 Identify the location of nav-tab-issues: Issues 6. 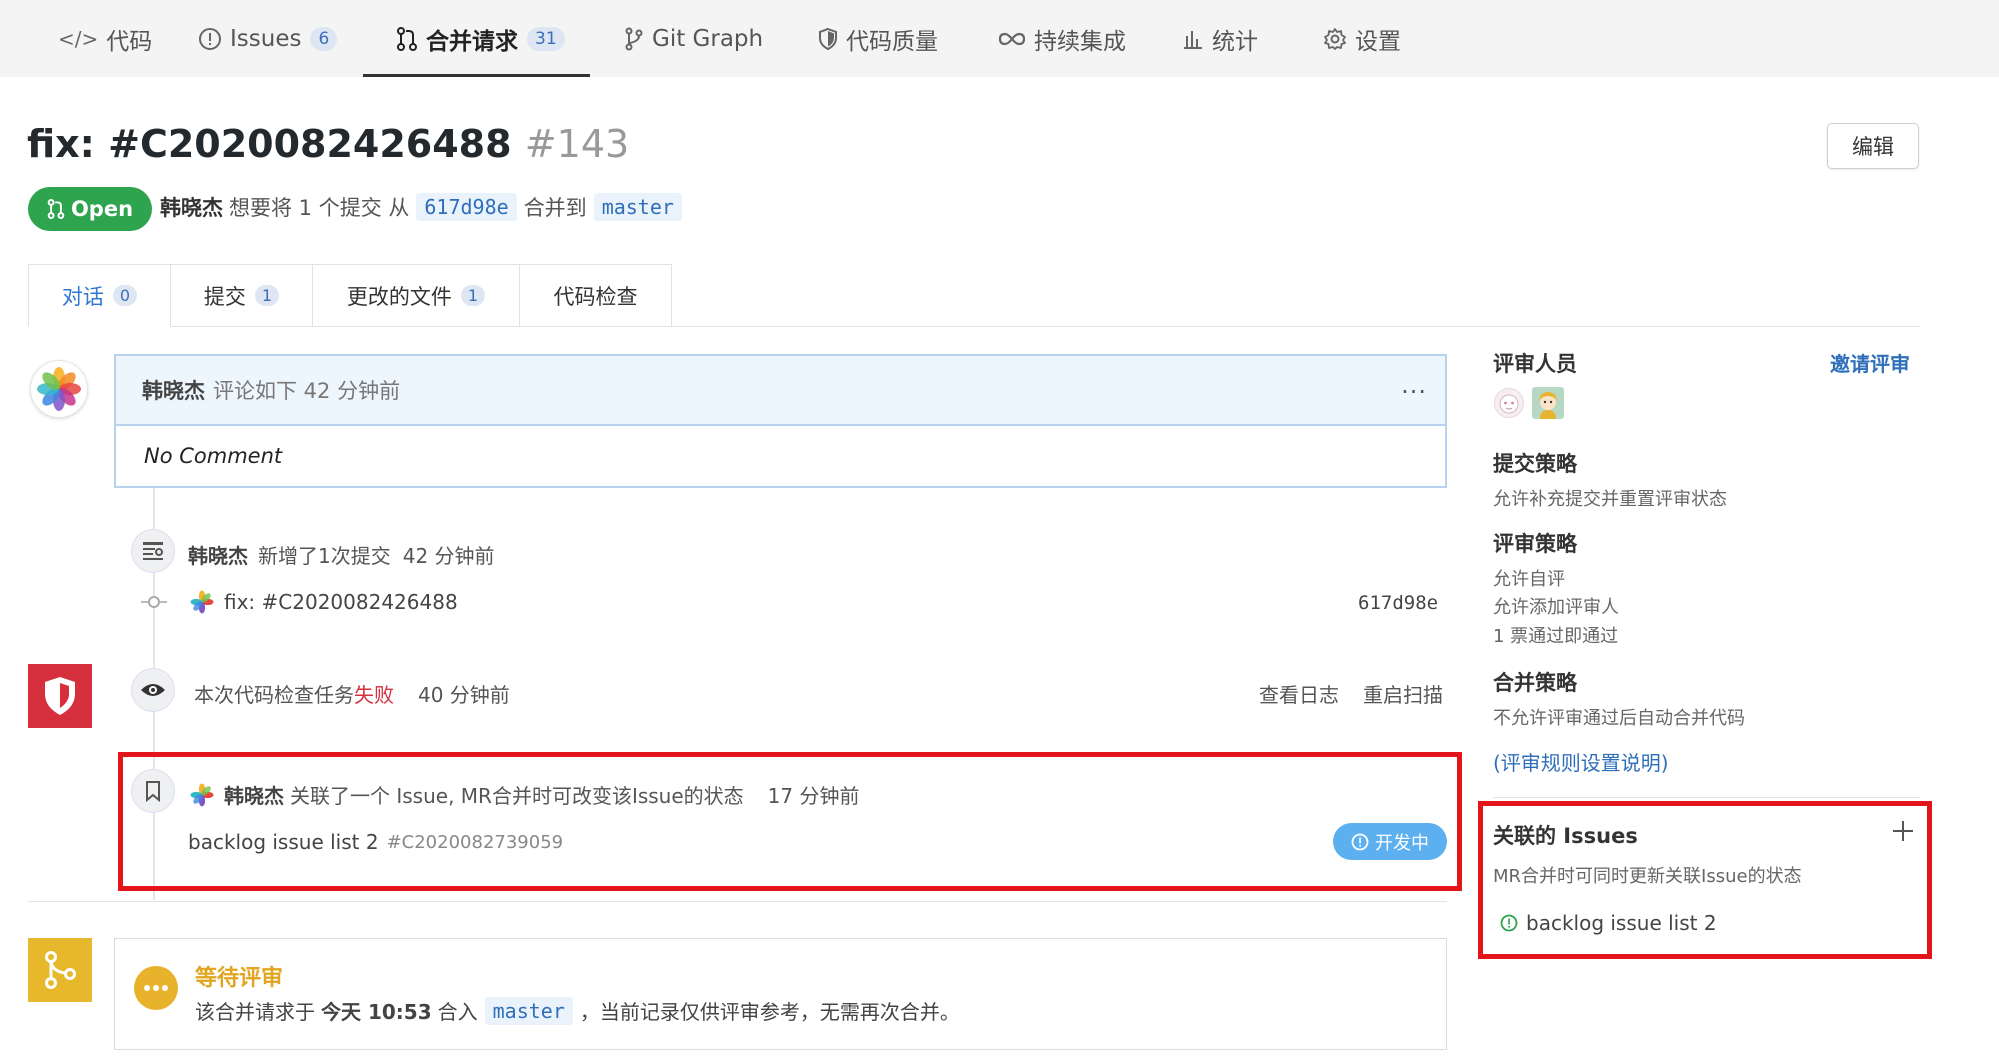
(268, 38).